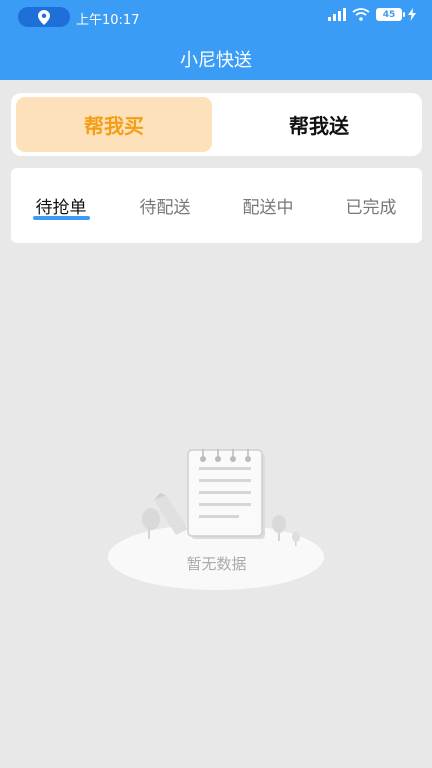 This screenshot has width=432, height=768. What do you see at coordinates (216, 564) in the screenshot?
I see `empty-message: 暂无数据` at bounding box center [216, 564].